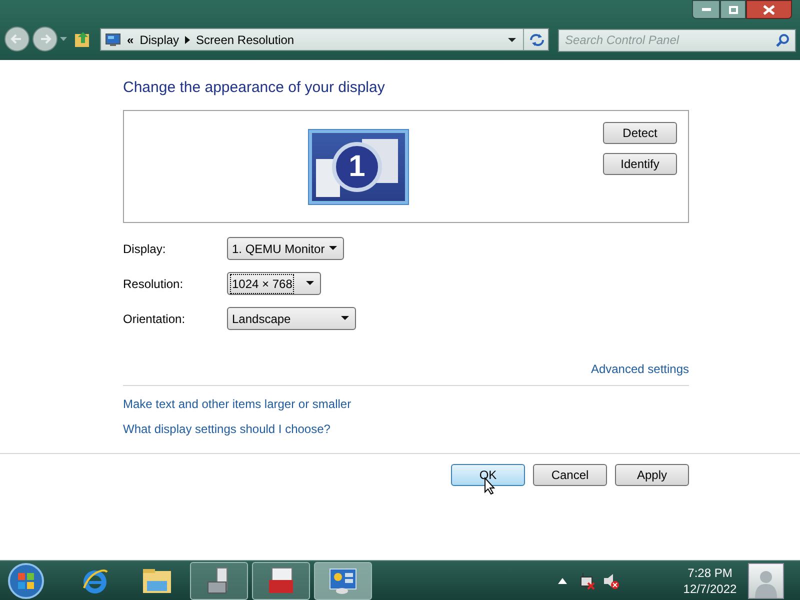 The width and height of the screenshot is (800, 600). Describe the element at coordinates (710, 573) in the screenshot. I see `clock-time: 7:28 PM` at that location.